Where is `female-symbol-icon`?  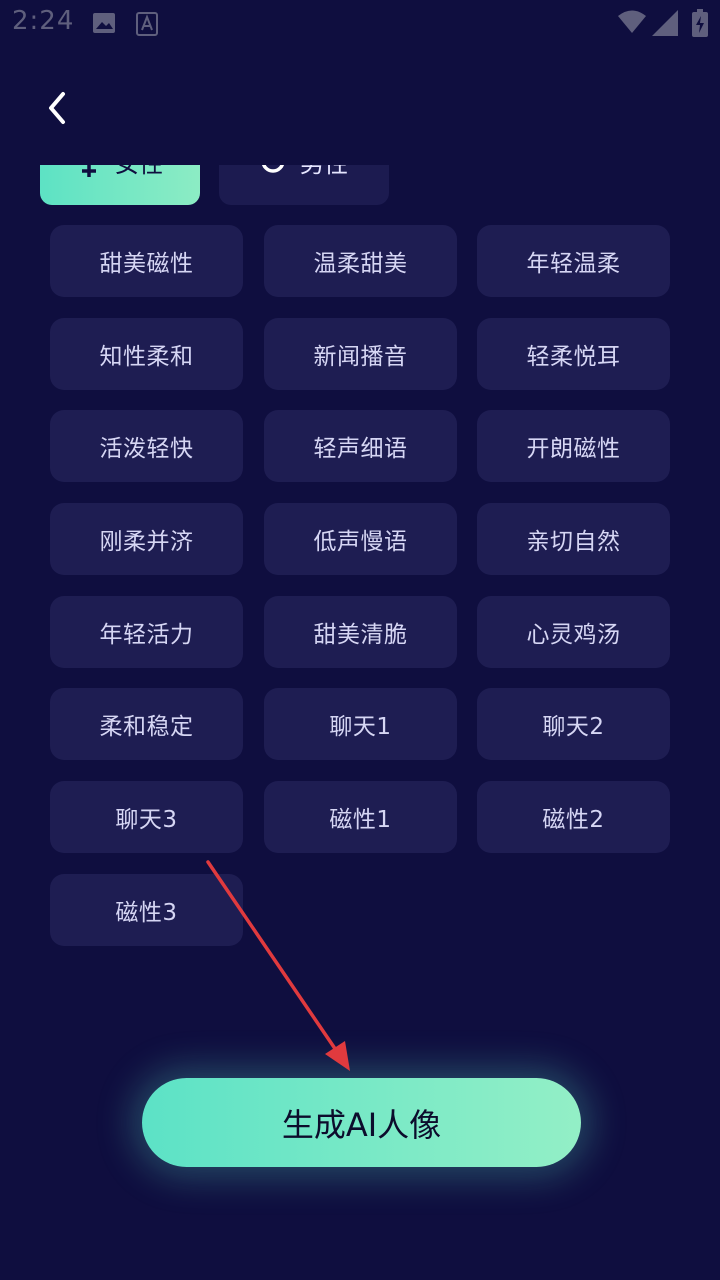 female-symbol-icon is located at coordinates (89, 174).